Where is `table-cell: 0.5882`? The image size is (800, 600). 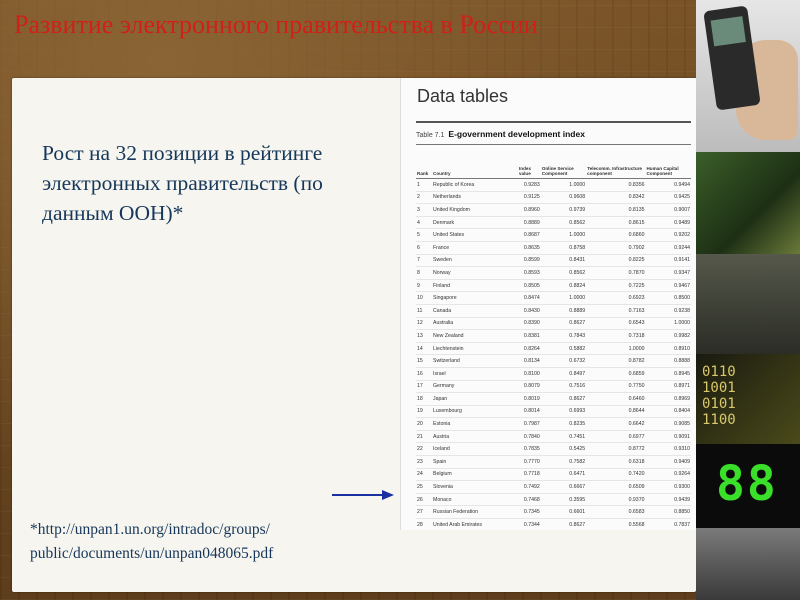
table-cell: 0.5882 is located at coordinates (563, 349).